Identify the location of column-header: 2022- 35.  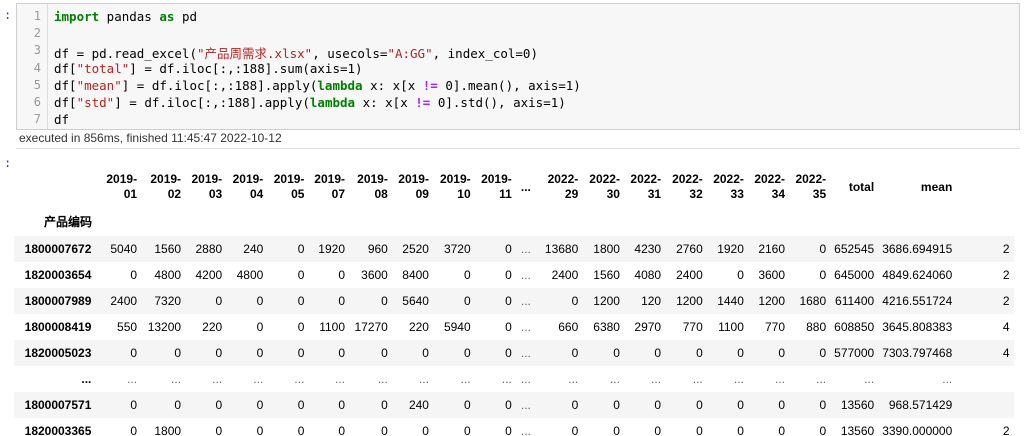
(809, 187).